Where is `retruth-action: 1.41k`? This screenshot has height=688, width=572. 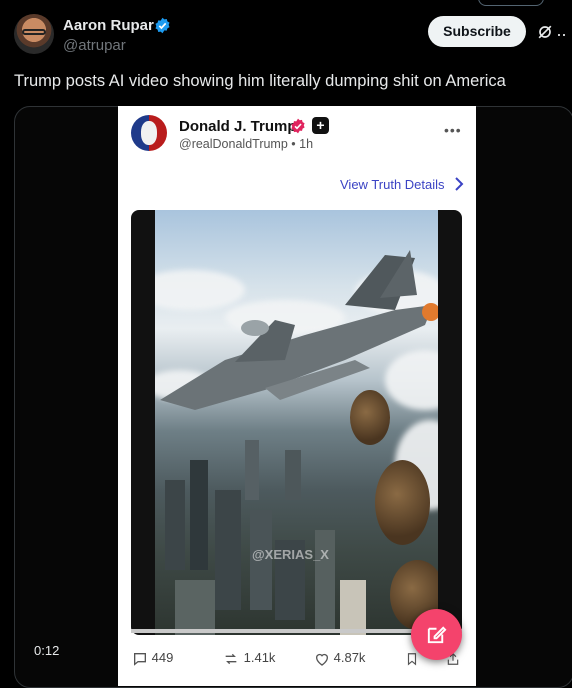 retruth-action: 1.41k is located at coordinates (248, 658).